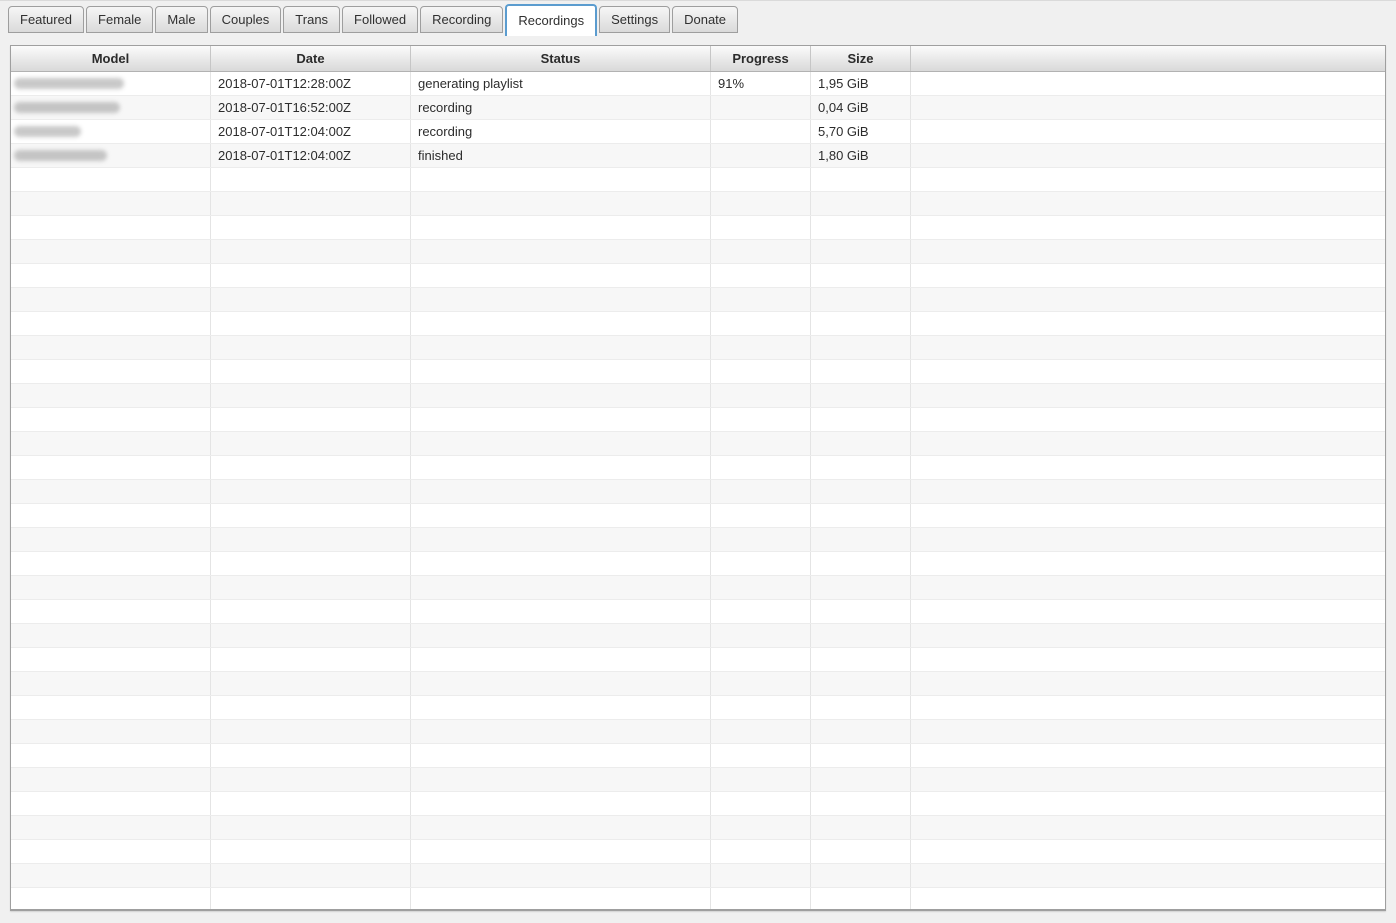  I want to click on size-cell: 0,04 GiB, so click(861, 107).